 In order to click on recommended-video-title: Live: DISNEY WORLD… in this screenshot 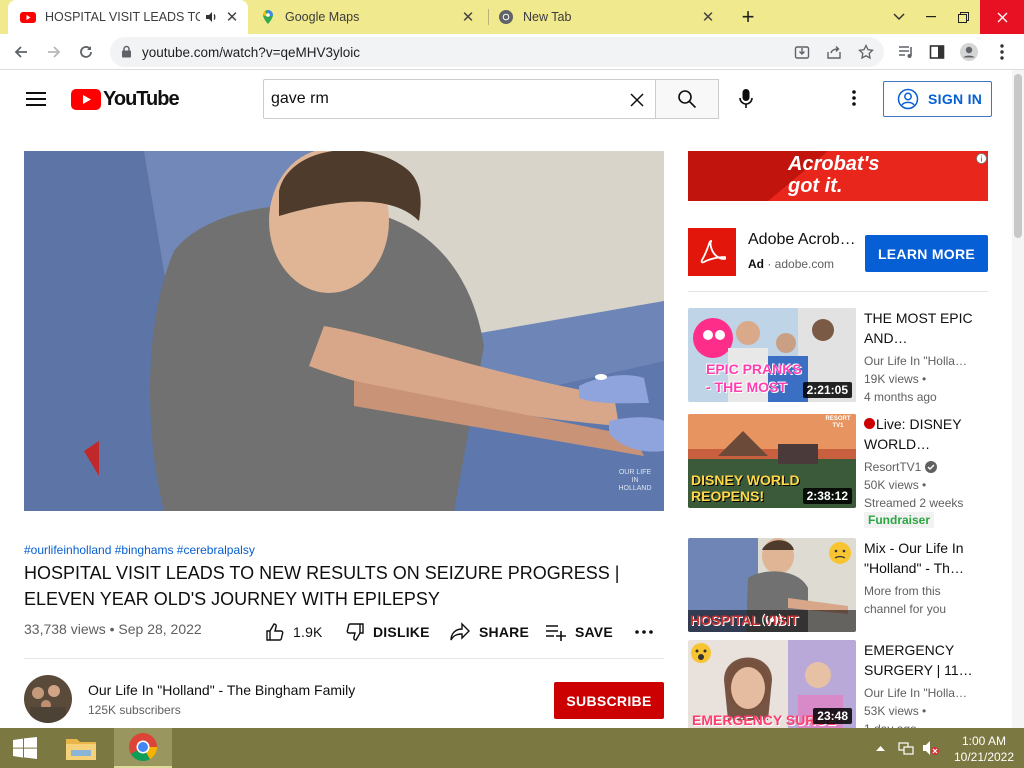, I will do `click(924, 434)`.